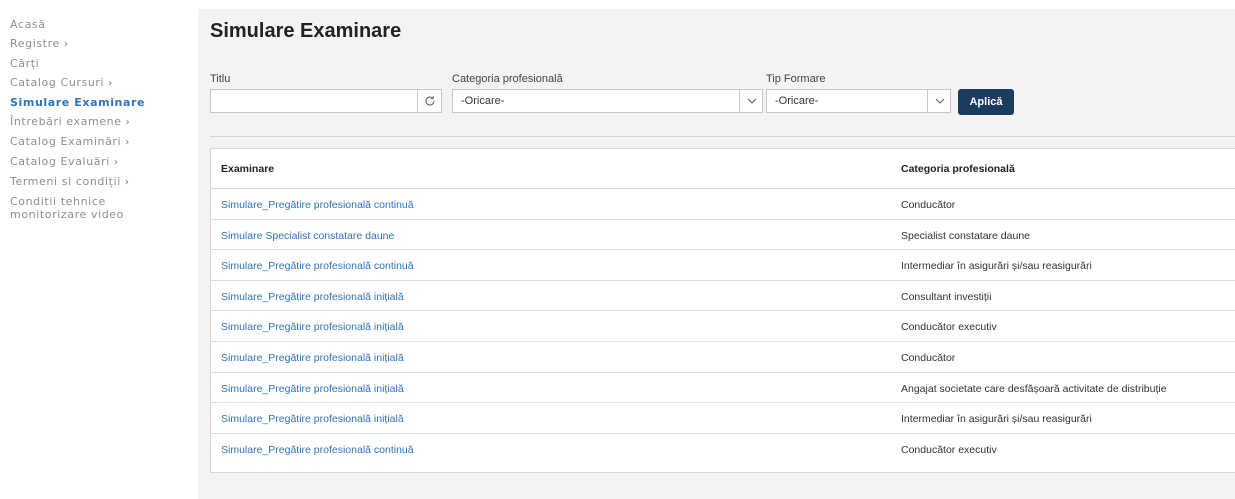  What do you see at coordinates (607, 101) in the screenshot?
I see `categorie-select: -Oricare-` at bounding box center [607, 101].